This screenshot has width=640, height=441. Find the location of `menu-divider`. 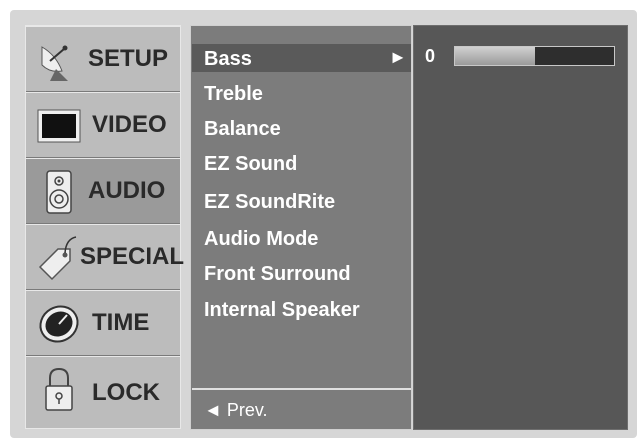

menu-divider is located at coordinates (301, 389).